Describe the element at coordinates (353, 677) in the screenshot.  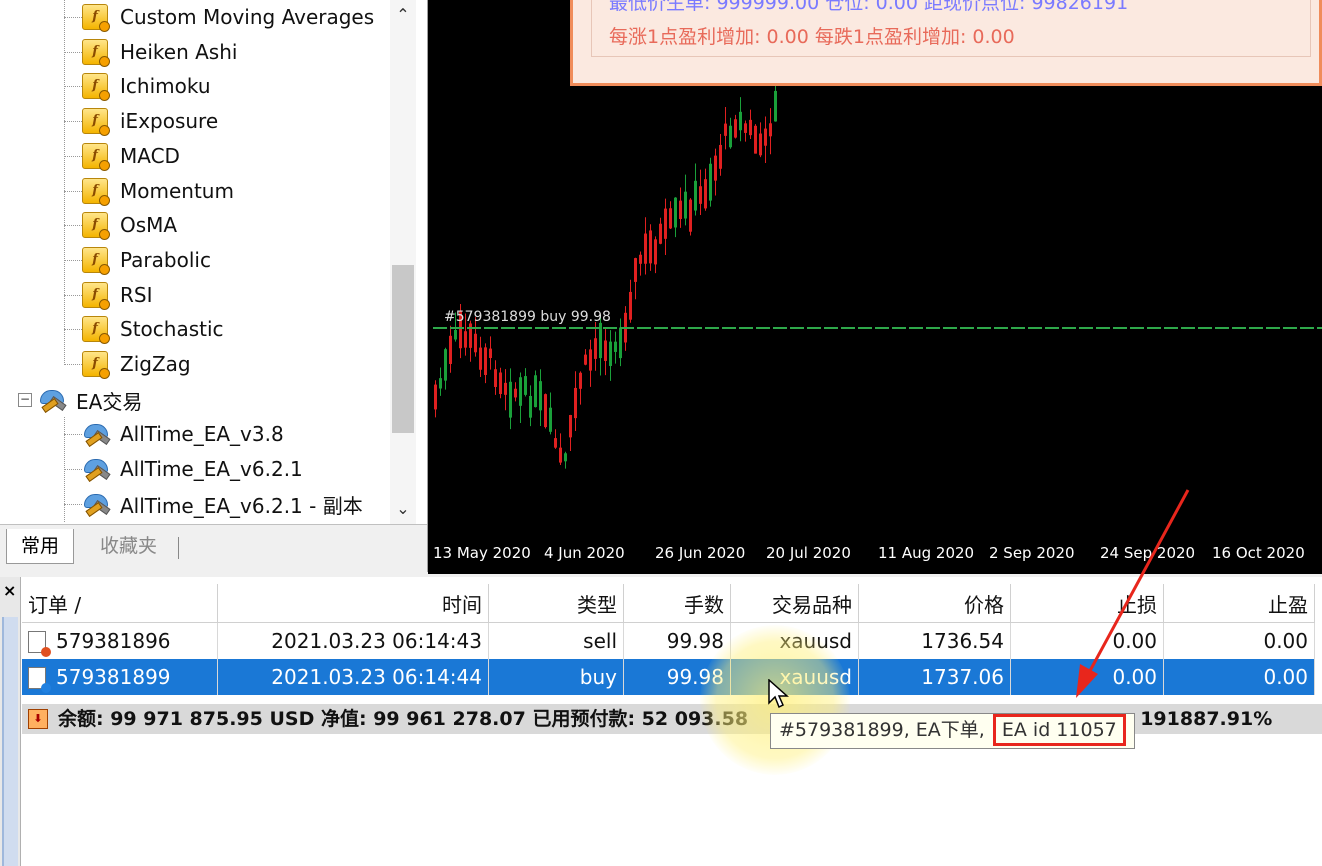
I see `order-time: 2021.03.23 06:14:44` at that location.